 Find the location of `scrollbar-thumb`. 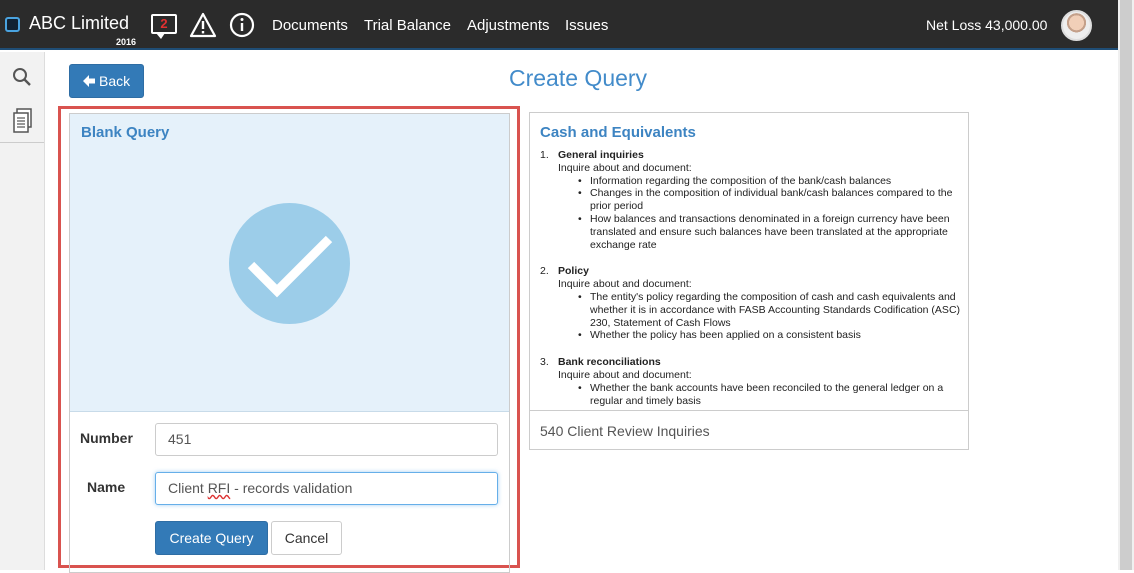

scrollbar-thumb is located at coordinates (1126, 285).